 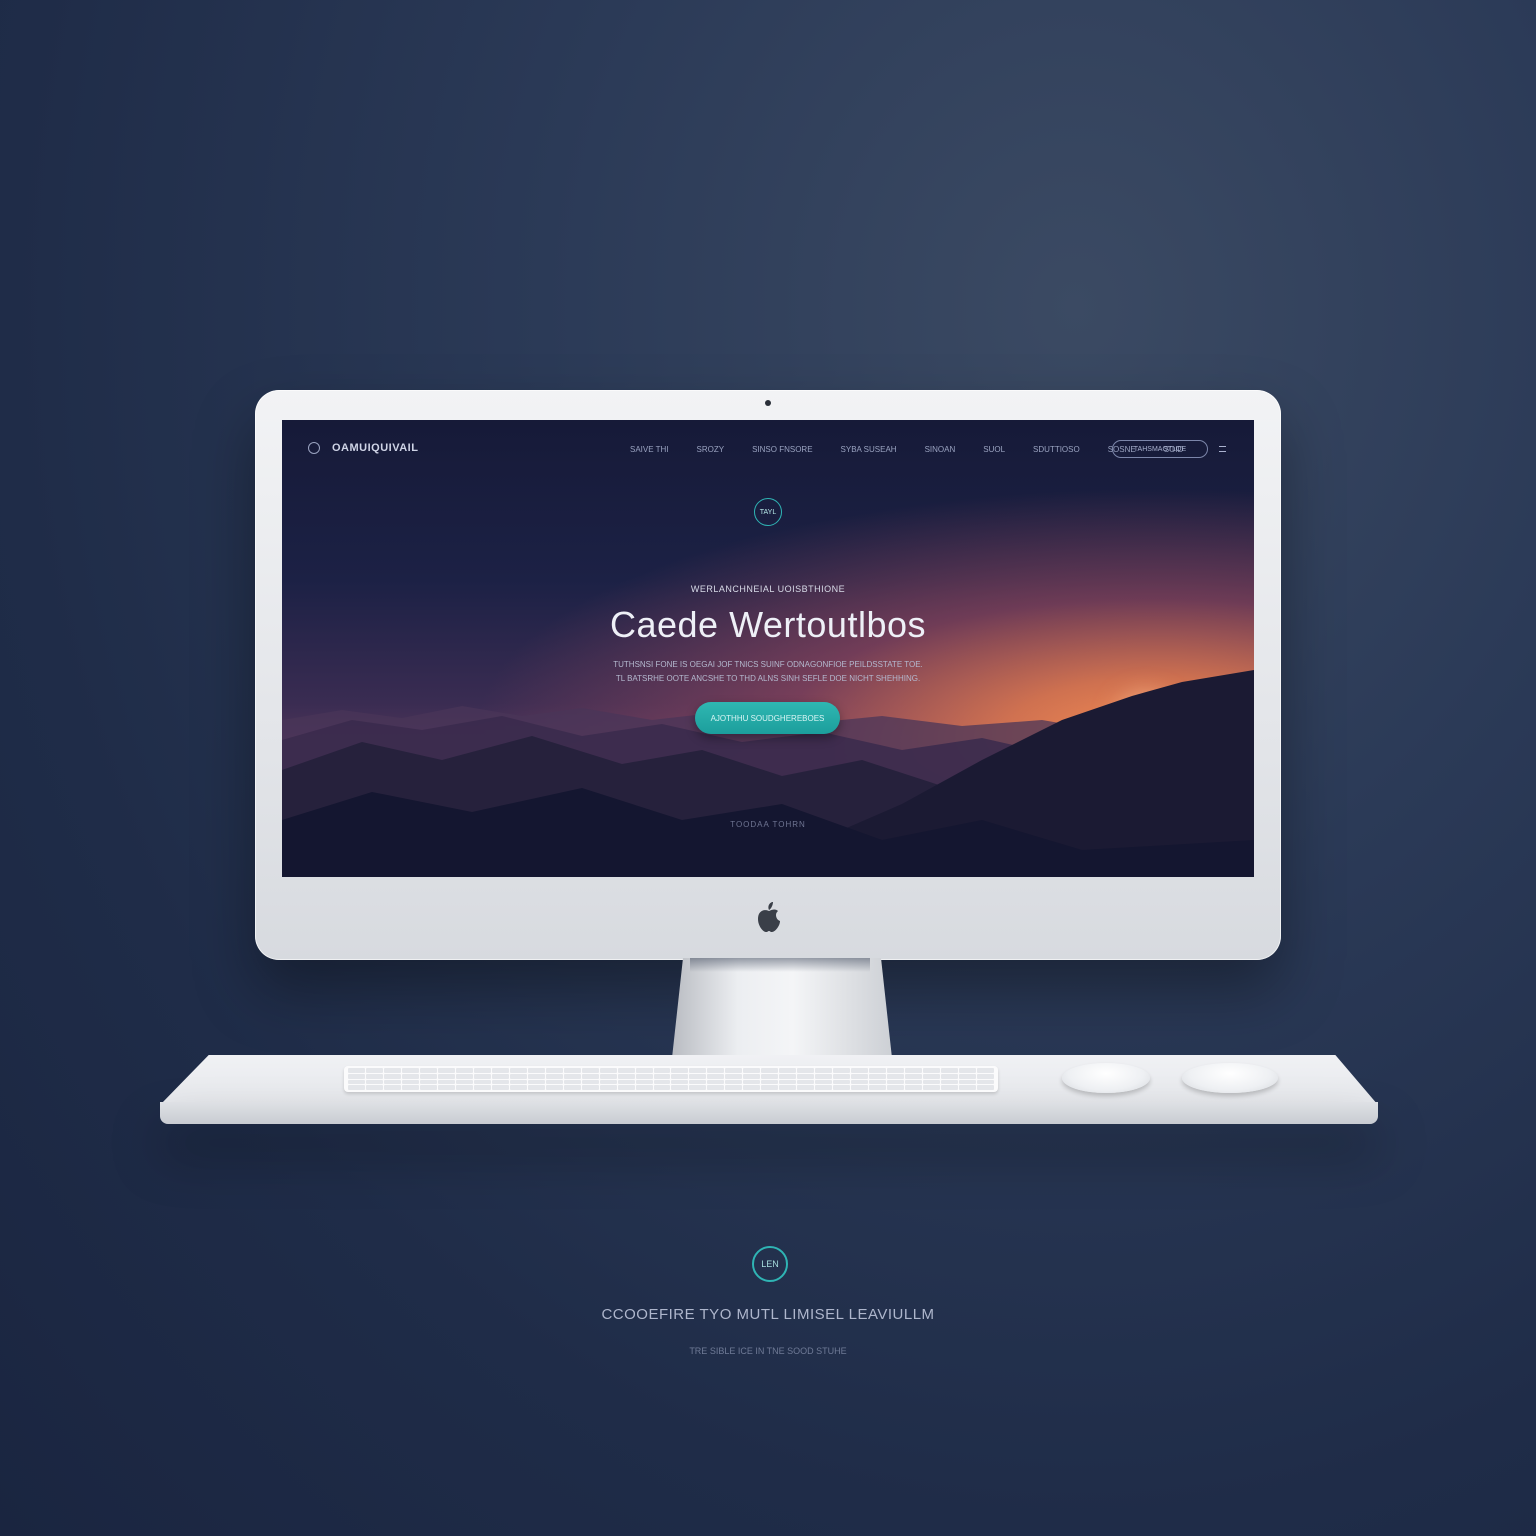 What do you see at coordinates (1160, 449) in the screenshot?
I see `nav-cta-button: TAHSMAOTLOE` at bounding box center [1160, 449].